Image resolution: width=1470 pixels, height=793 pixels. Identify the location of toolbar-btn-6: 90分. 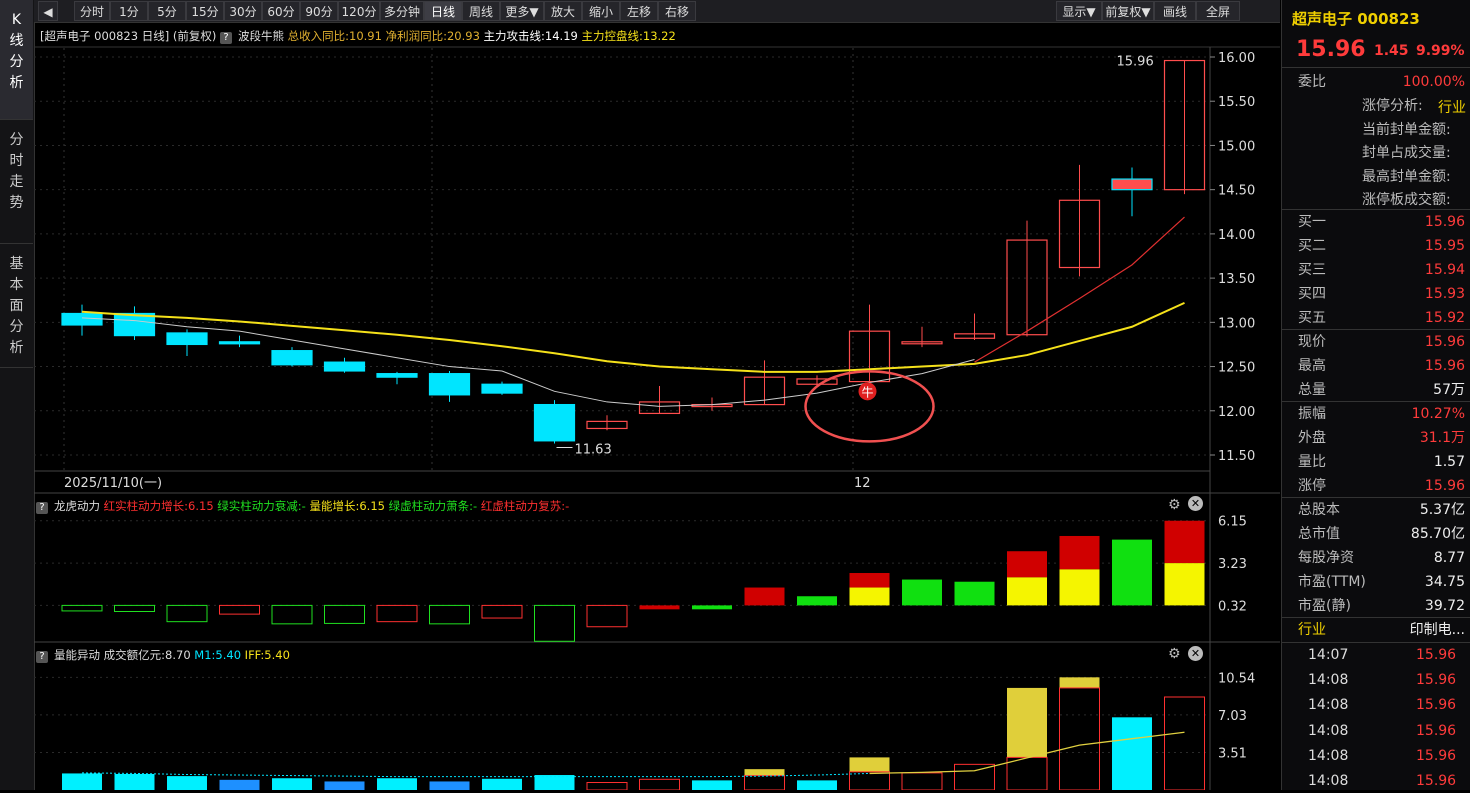
(319, 11).